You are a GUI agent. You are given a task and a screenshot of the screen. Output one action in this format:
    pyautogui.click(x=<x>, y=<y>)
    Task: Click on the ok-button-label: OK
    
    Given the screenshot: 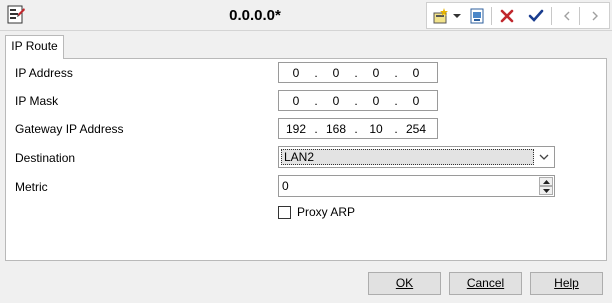 What is the action you would take?
    pyautogui.click(x=404, y=283)
    